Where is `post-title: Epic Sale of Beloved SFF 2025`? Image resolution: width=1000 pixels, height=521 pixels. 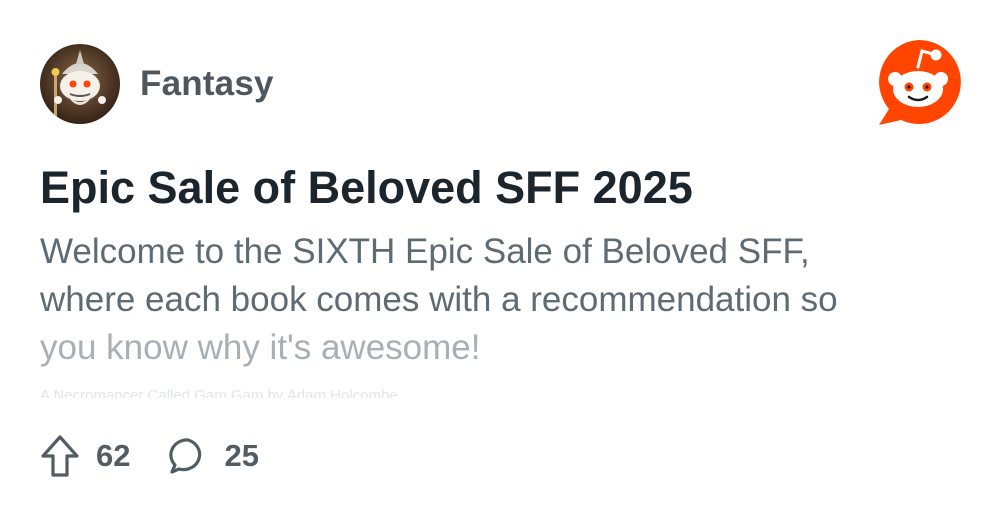 post-title: Epic Sale of Beloved SFF 2025 is located at coordinates (366, 188).